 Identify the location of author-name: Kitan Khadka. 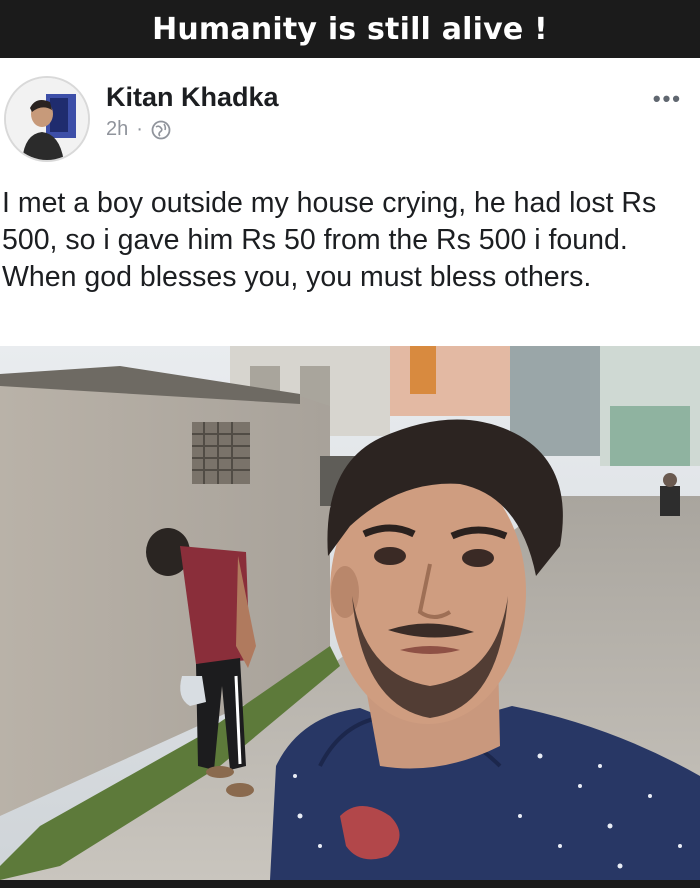
(192, 97).